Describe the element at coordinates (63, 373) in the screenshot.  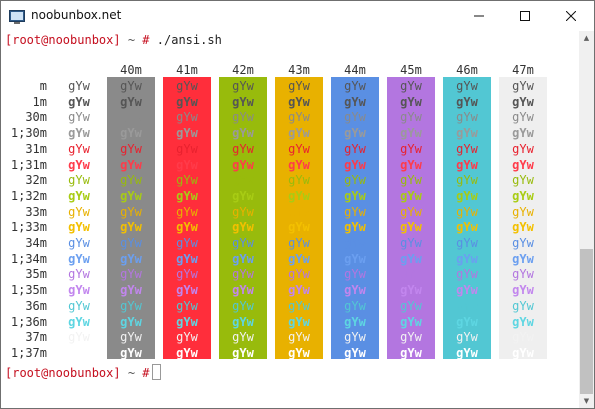
I see `prompt-user: [root@noobunbox]` at that location.